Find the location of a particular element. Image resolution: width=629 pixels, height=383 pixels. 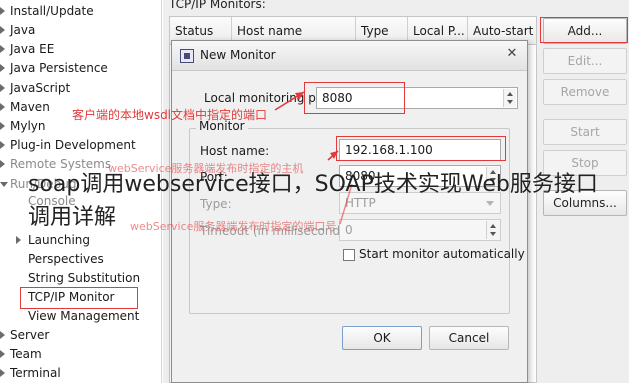

tree-item-label: Perspectives is located at coordinates (66, 259).